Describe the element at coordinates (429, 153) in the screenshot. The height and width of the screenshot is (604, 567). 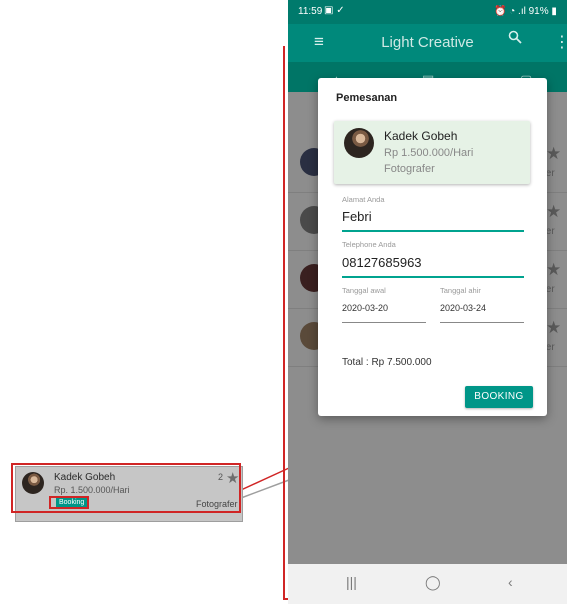
I see `photographer-price: Rp 1.500.000/Hari` at that location.